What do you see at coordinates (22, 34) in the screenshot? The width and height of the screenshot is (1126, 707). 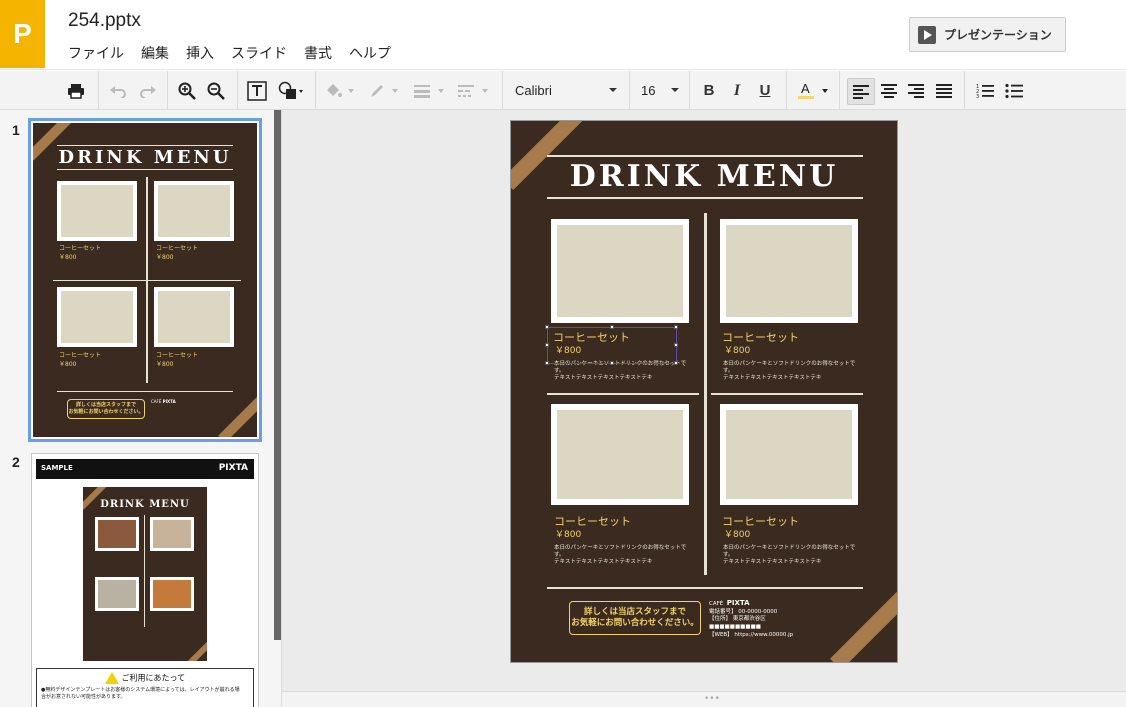 I see `app-logo: P` at bounding box center [22, 34].